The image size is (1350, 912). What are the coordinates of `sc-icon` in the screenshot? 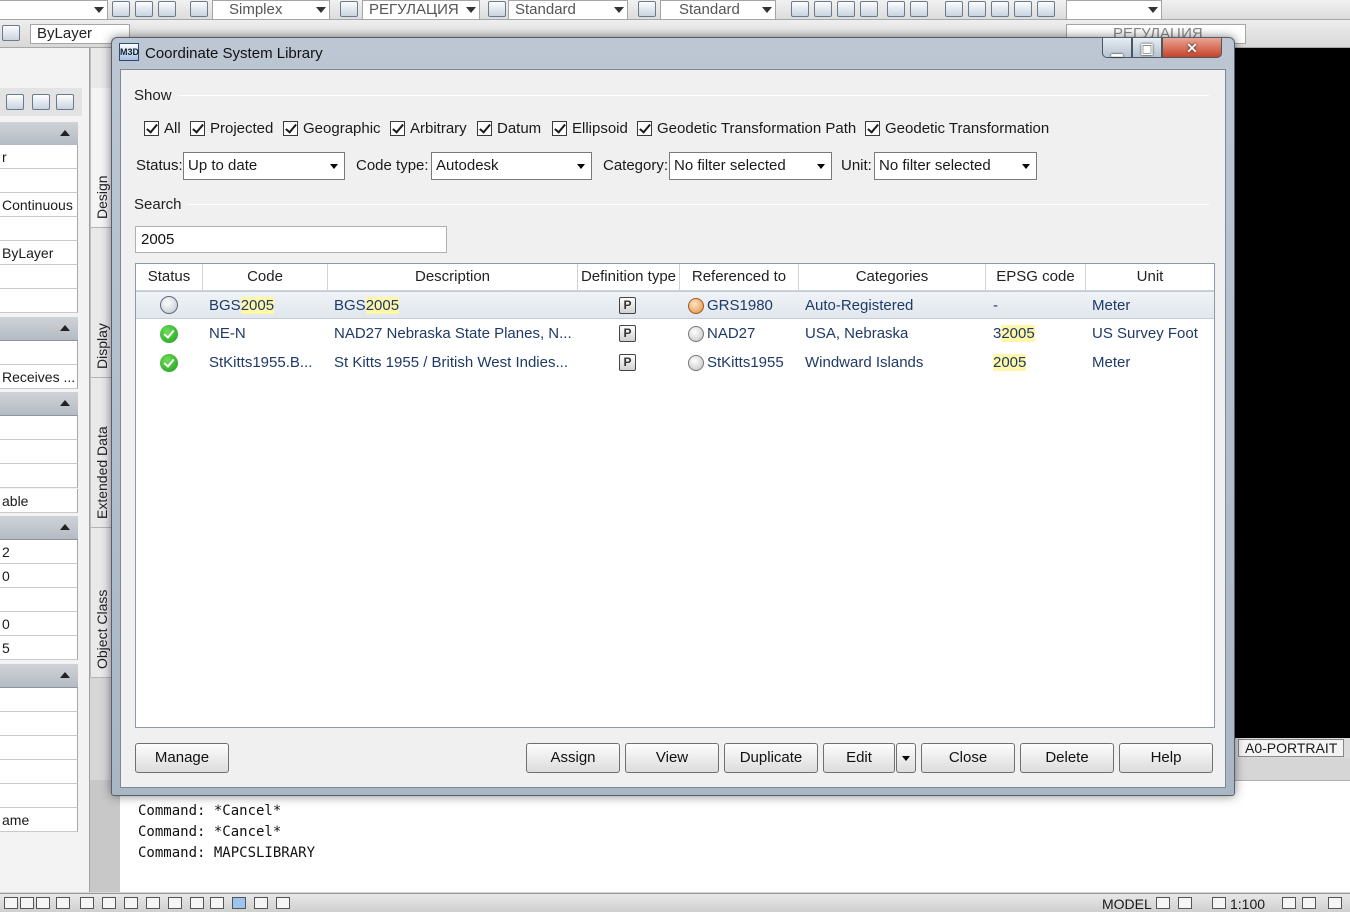 It's located at (283, 903).